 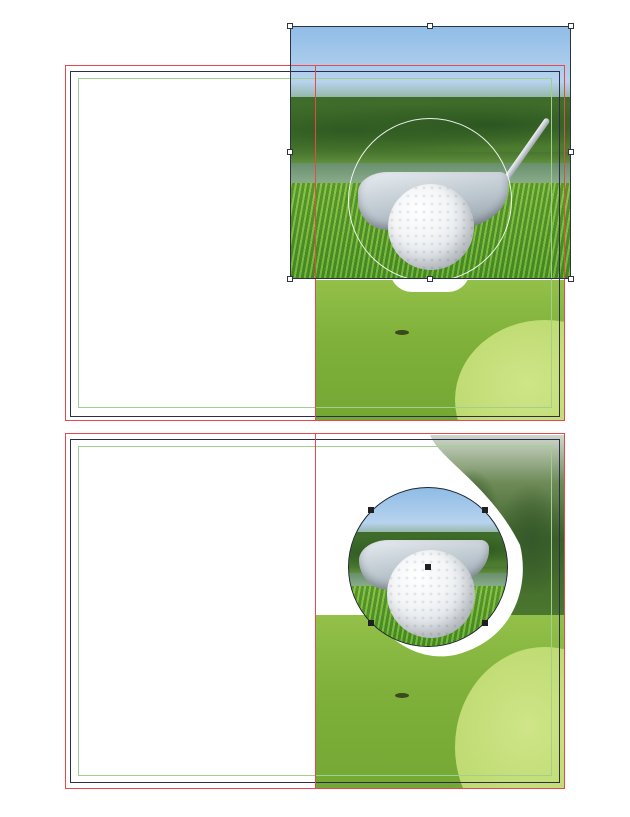 What do you see at coordinates (430, 152) in the screenshot?
I see `selection-frame-top` at bounding box center [430, 152].